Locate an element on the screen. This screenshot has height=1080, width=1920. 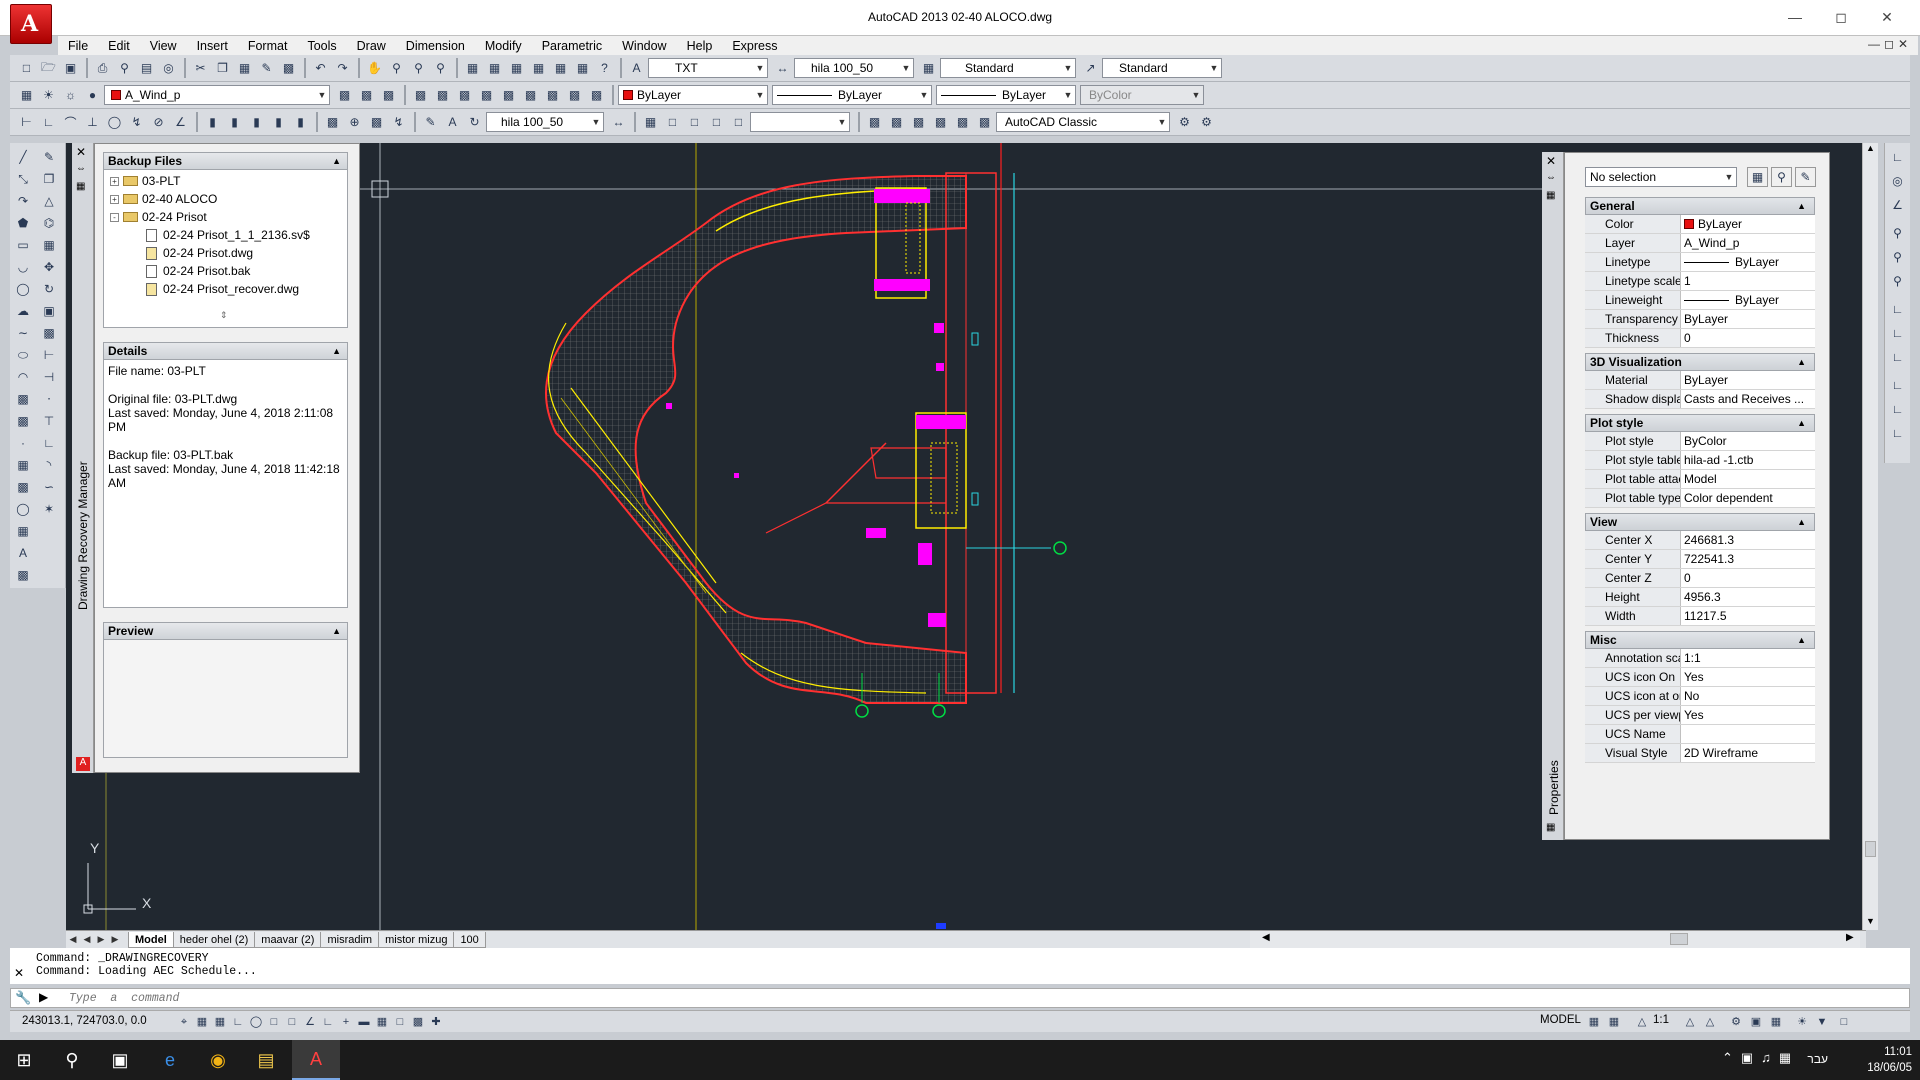
grid-icon: ▦ is located at coordinates (220, 1022).